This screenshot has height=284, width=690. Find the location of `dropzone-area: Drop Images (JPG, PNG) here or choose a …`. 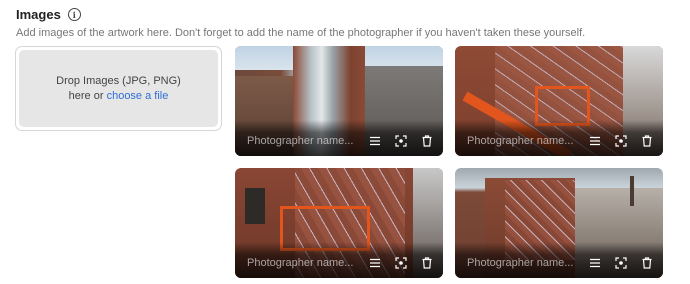

dropzone-area: Drop Images (JPG, PNG) here or choose a … is located at coordinates (118, 88).